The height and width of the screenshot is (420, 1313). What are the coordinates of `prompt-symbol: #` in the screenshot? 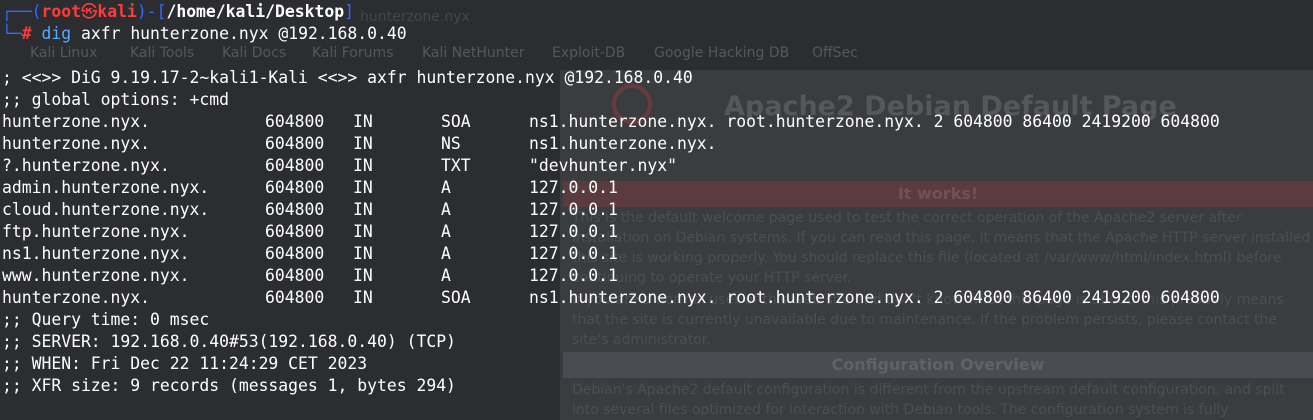 It's located at (26, 33).